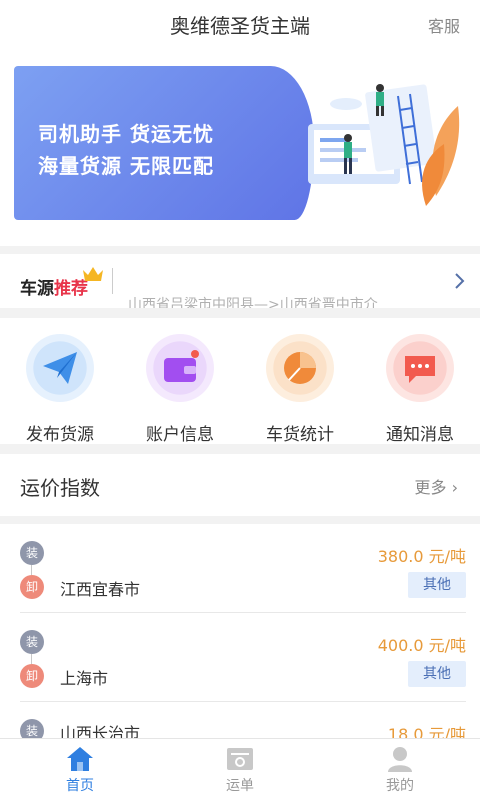  Describe the element at coordinates (180, 435) in the screenshot. I see `account-info-label: 账户信息` at that location.